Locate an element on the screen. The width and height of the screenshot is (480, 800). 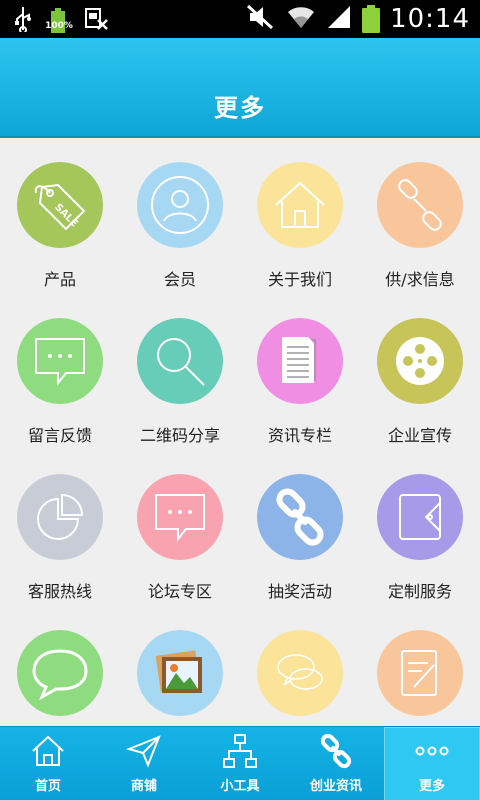
status-bar: 100% 10:14 is located at coordinates (240, 19).